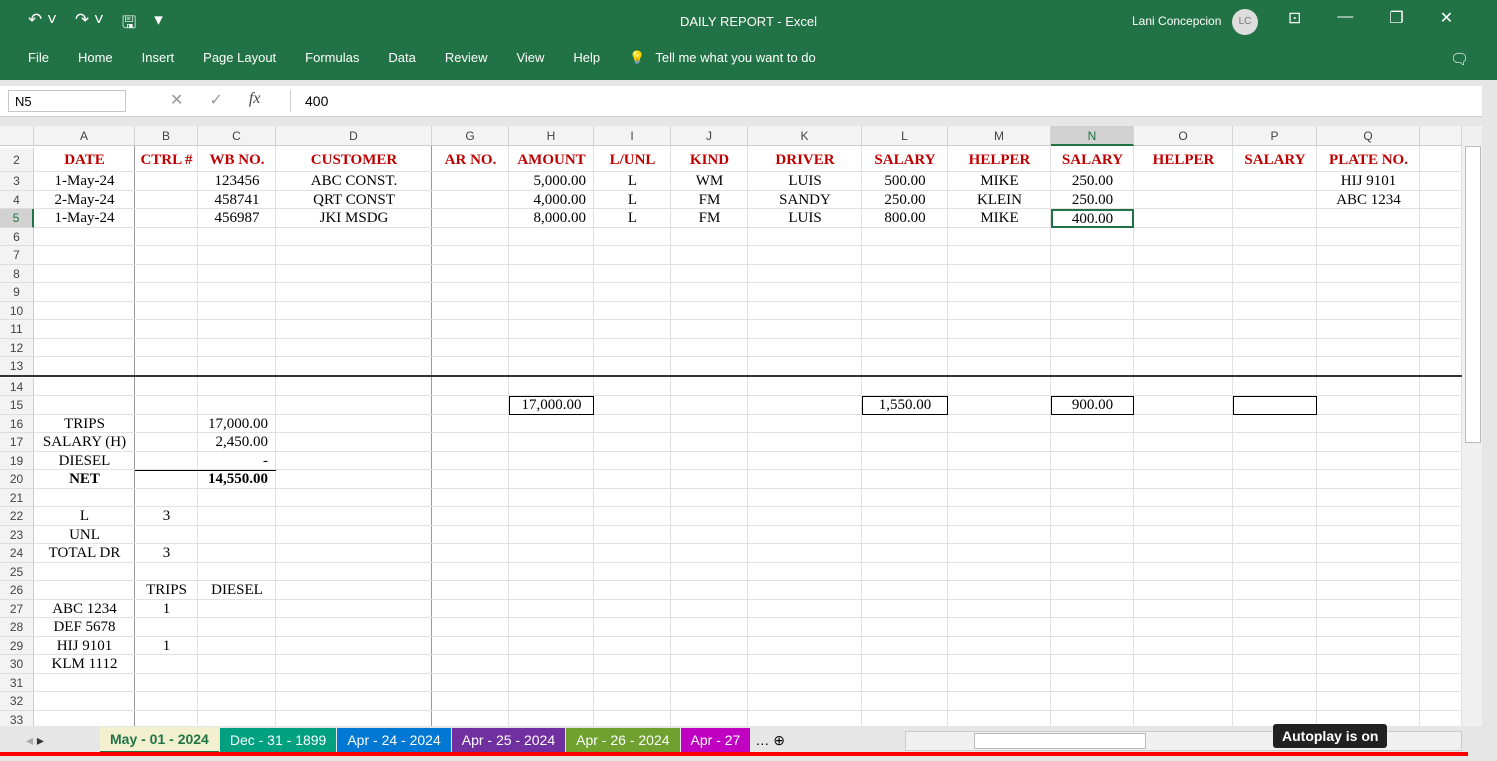 The image size is (1497, 761). What do you see at coordinates (17, 199) in the screenshot?
I see `row-header: 4` at bounding box center [17, 199].